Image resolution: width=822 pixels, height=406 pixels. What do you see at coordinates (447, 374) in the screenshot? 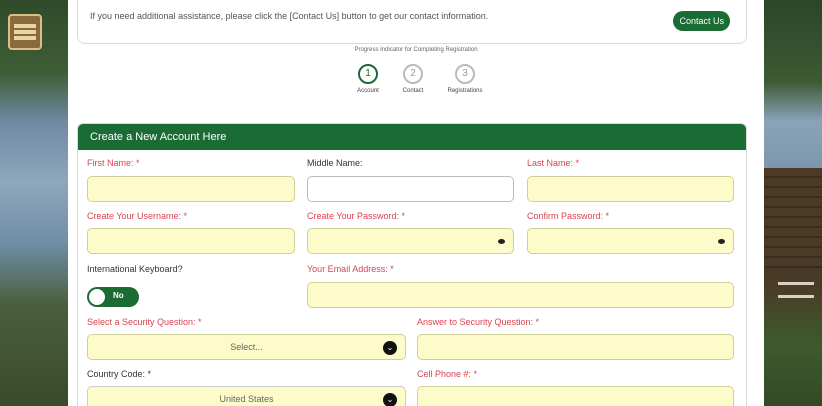
I see `cell-phone-label: Cell Phone #: *` at bounding box center [447, 374].